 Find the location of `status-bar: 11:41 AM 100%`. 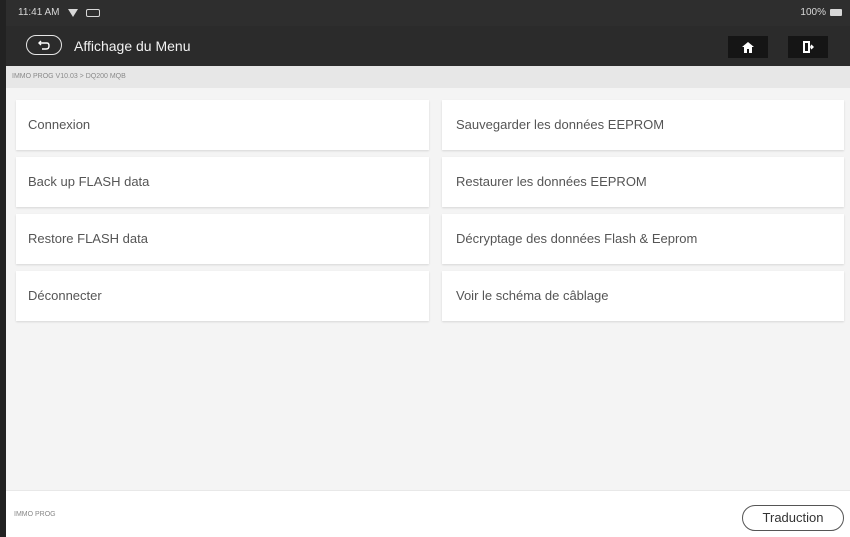

status-bar: 11:41 AM 100% is located at coordinates (428, 13).